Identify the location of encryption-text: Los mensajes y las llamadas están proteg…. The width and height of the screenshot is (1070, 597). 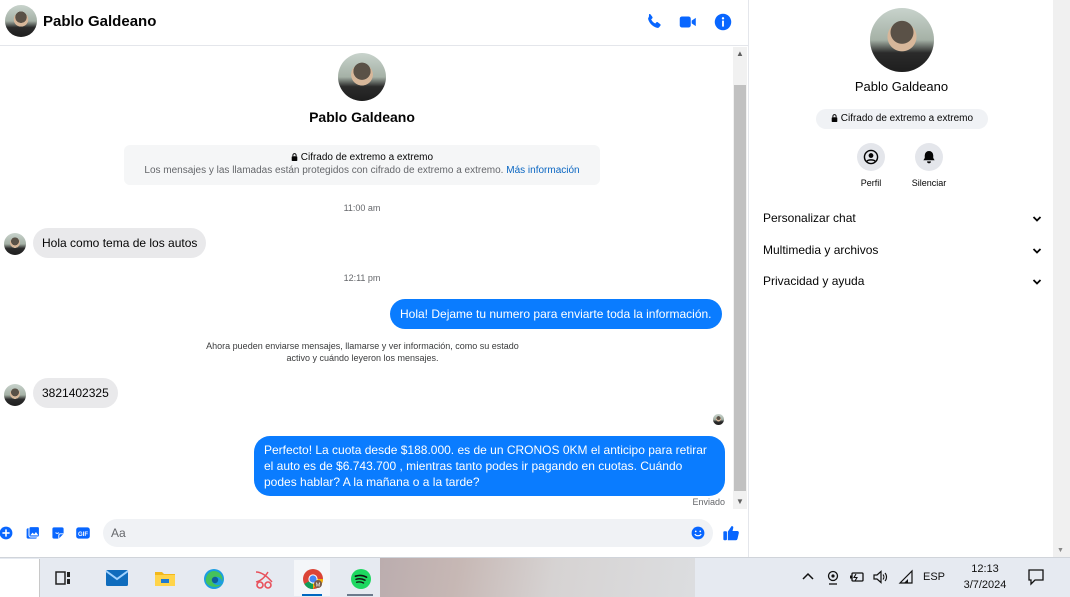
(324, 170).